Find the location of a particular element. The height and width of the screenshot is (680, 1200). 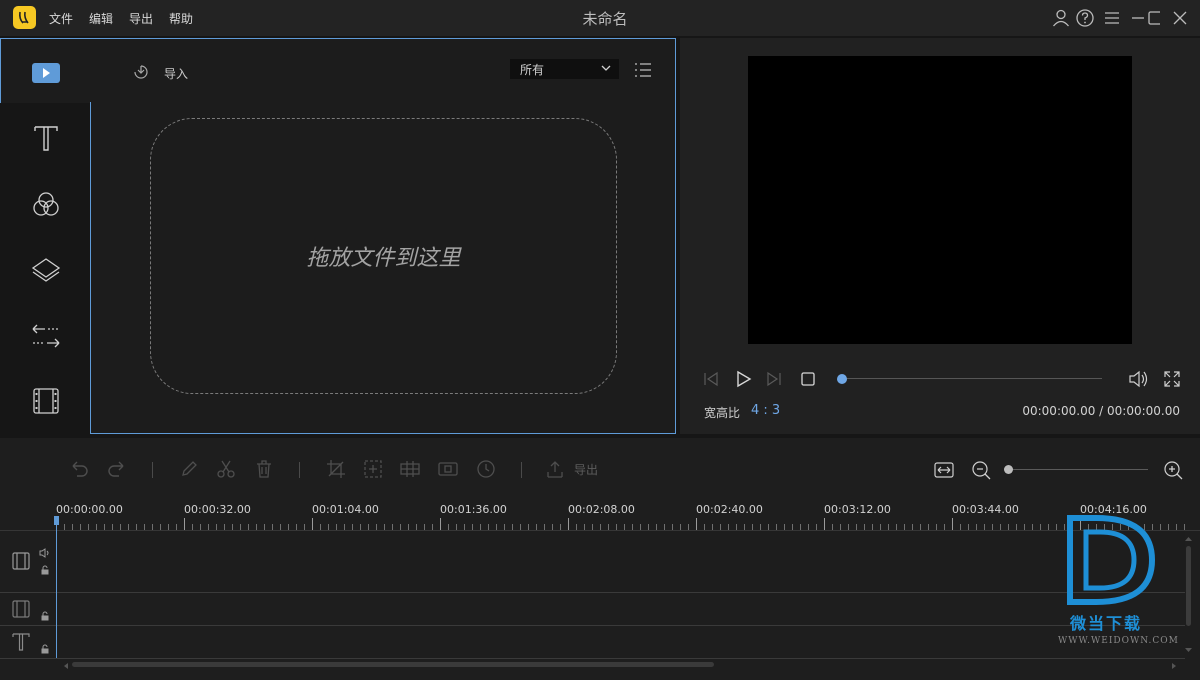

user-icon is located at coordinates (1061, 18).